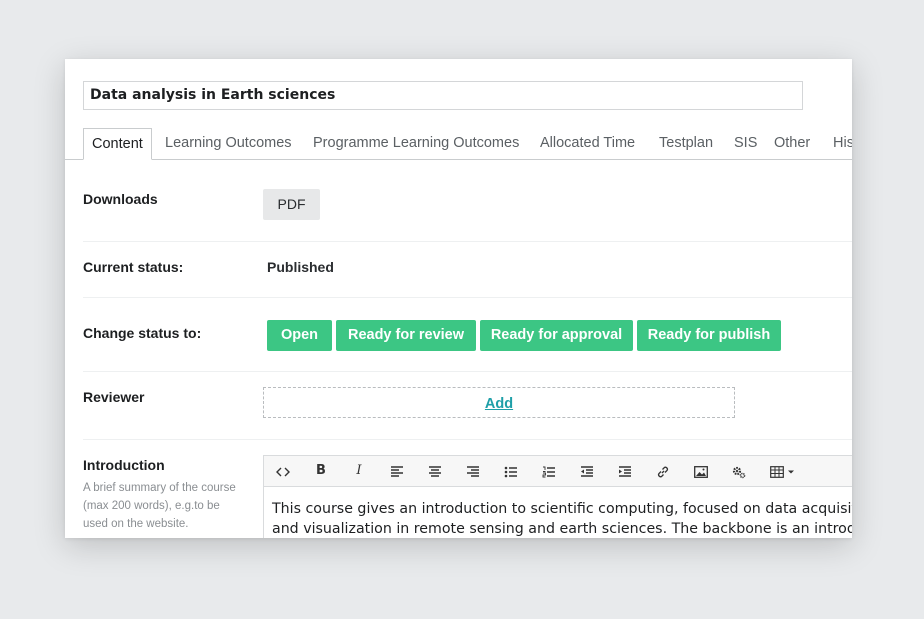 The width and height of the screenshot is (924, 619). I want to click on align-center-icon, so click(435, 471).